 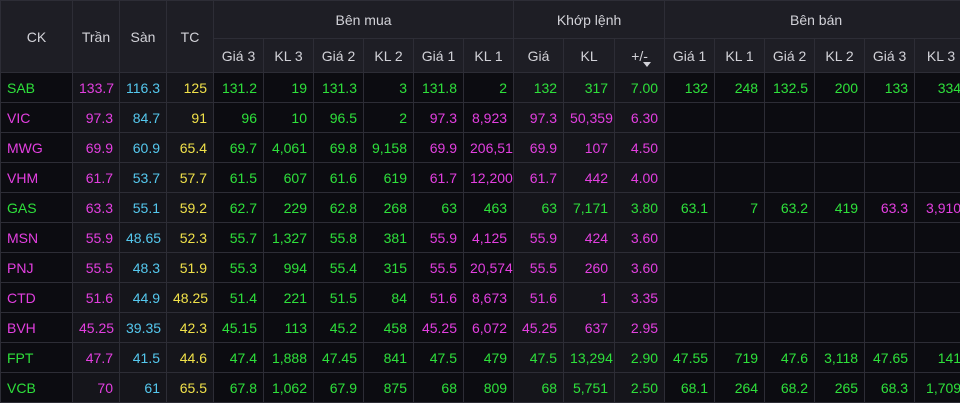 I want to click on cell-bid-price-1: 55.5, so click(x=438, y=267).